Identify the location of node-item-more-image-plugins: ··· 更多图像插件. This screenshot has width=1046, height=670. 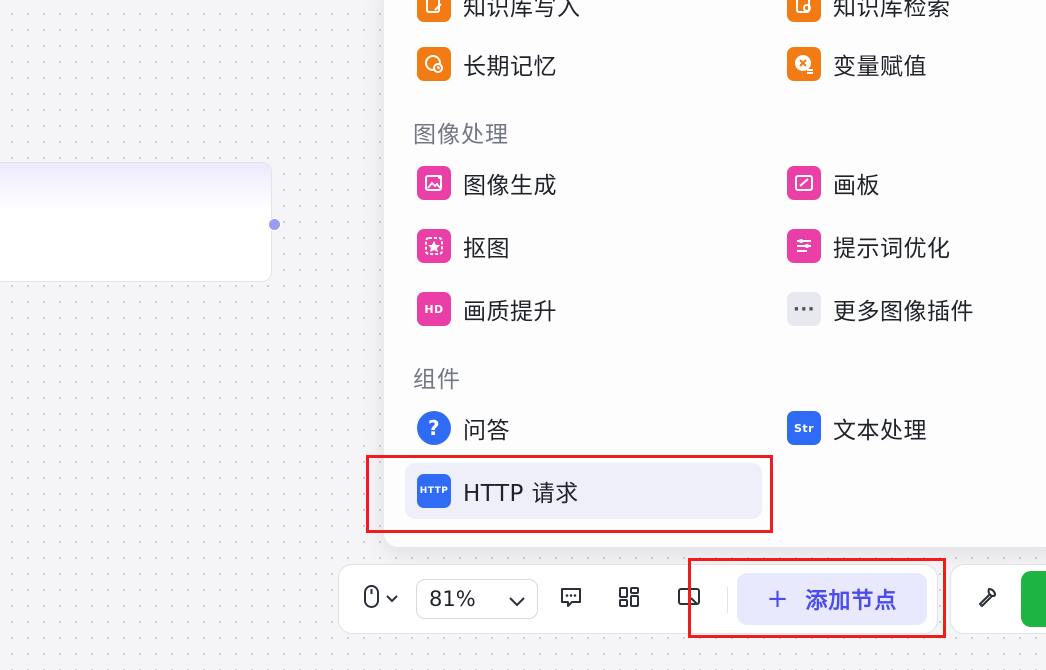
(874, 309).